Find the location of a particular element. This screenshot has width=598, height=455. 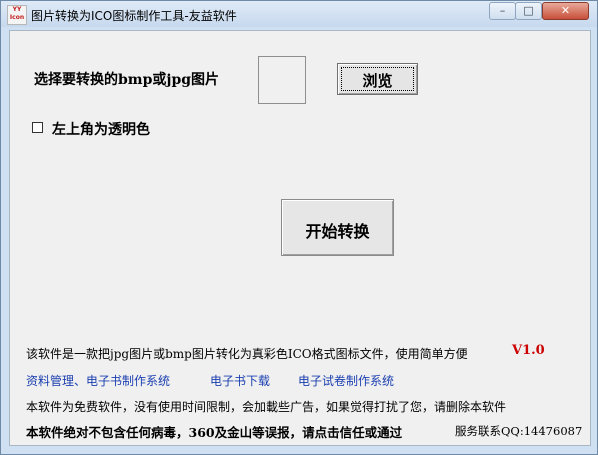

browse-button: 浏览 is located at coordinates (377, 79).